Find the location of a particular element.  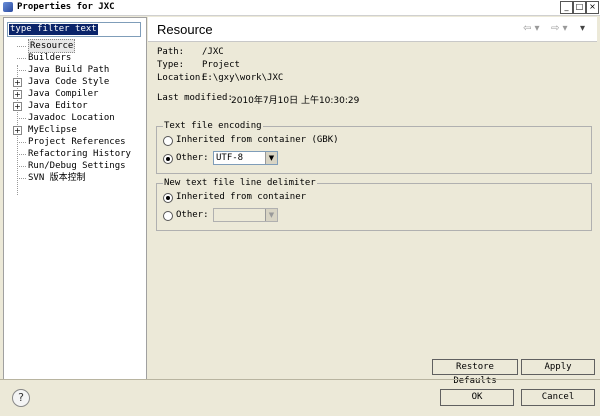

path-label: Path: is located at coordinates (171, 52).